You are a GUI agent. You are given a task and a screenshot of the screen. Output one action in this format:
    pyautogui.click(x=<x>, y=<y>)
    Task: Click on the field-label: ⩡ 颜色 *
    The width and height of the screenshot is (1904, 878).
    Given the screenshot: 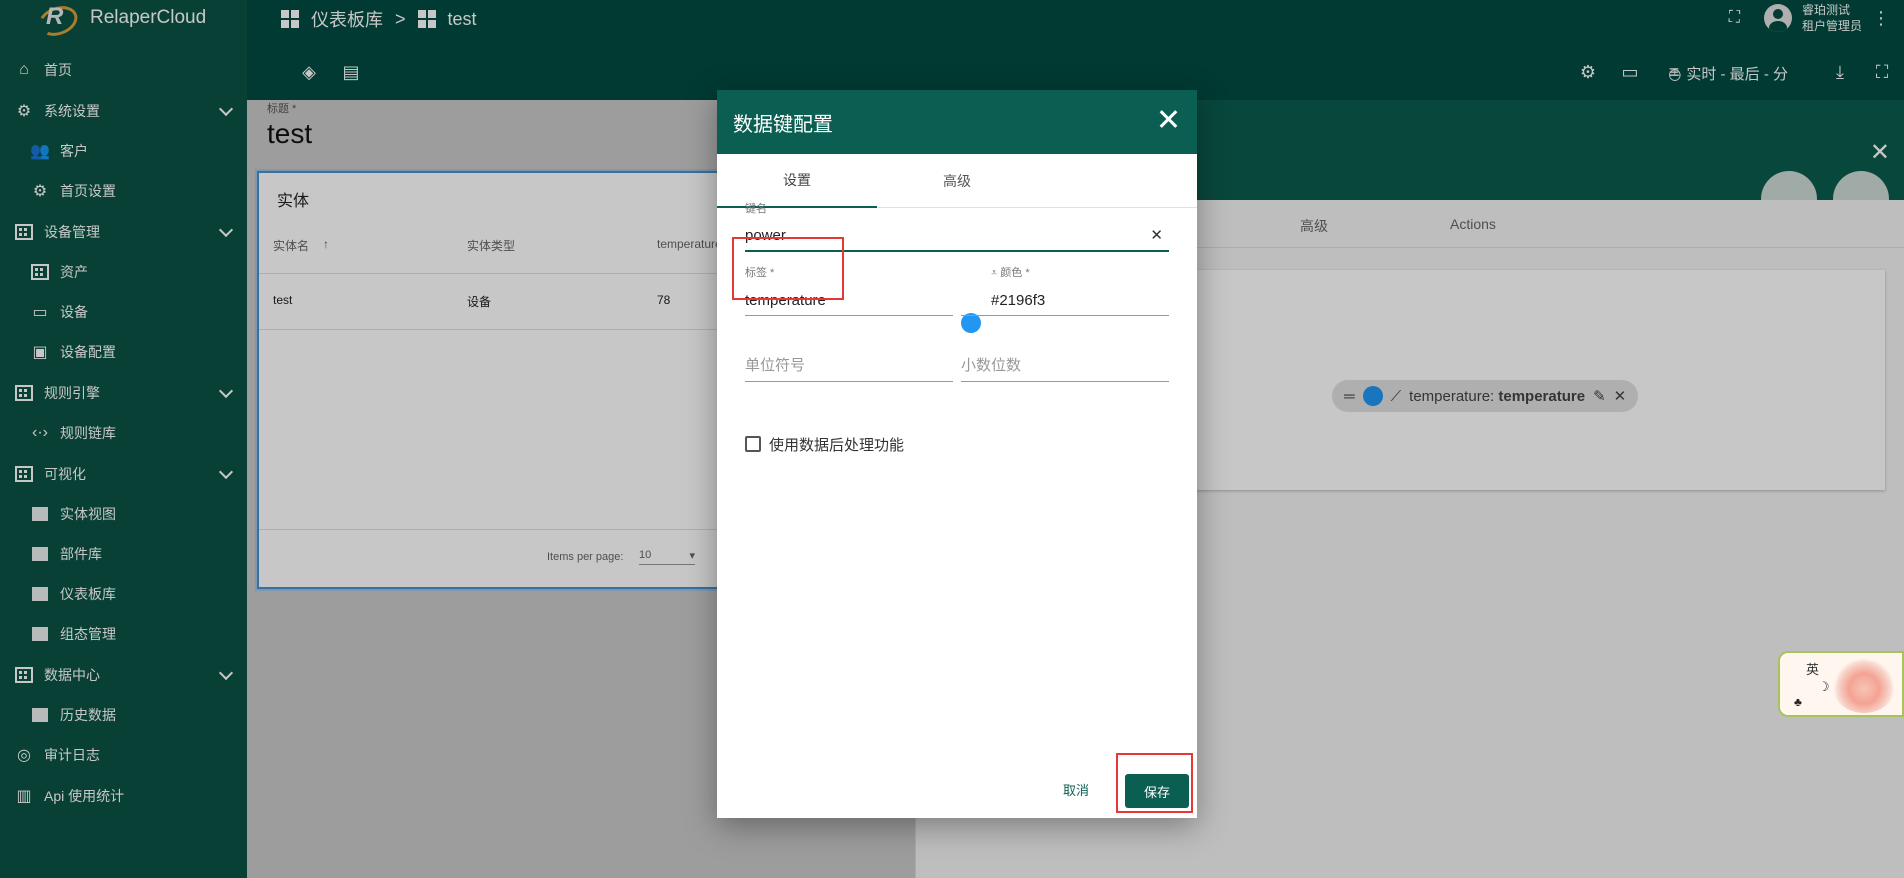 What is the action you would take?
    pyautogui.click(x=1010, y=273)
    